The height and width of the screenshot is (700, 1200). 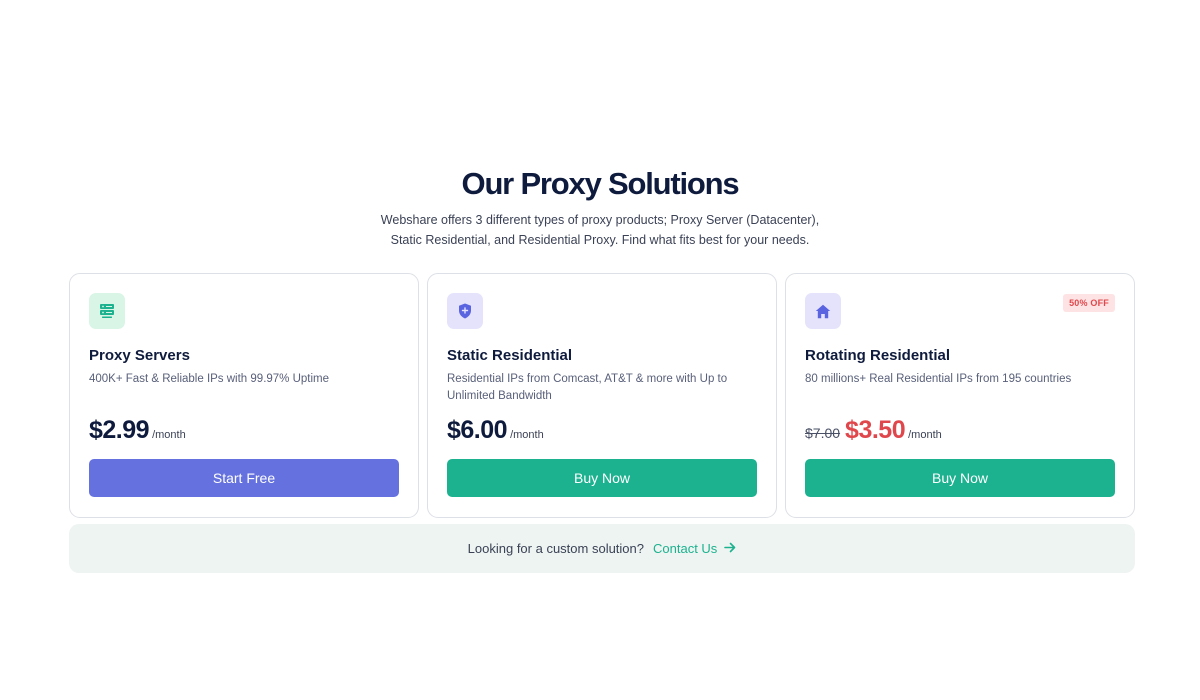 I want to click on contact-us-link: Contact Us, so click(x=694, y=548).